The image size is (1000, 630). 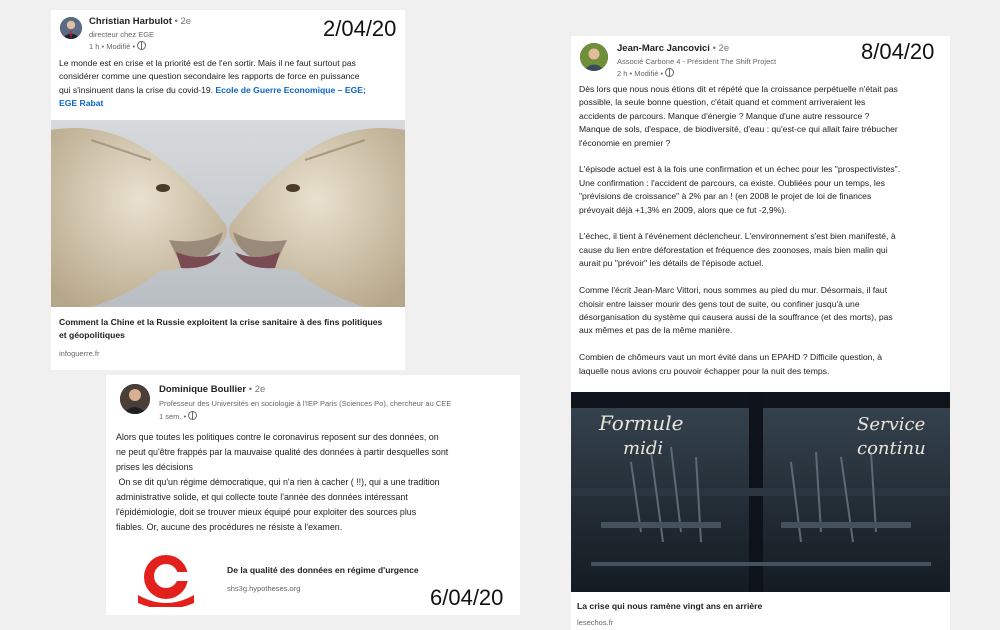 What do you see at coordinates (228, 213) in the screenshot?
I see `article-image` at bounding box center [228, 213].